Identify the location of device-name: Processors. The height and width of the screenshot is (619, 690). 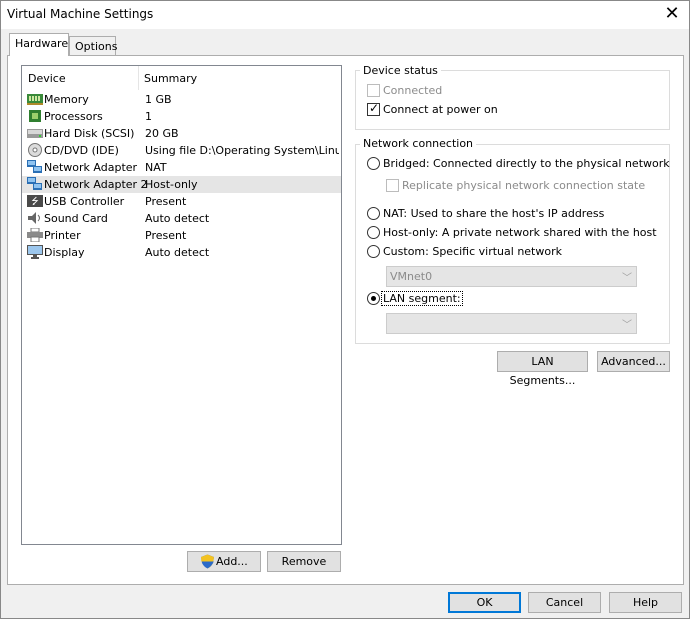
(73, 116).